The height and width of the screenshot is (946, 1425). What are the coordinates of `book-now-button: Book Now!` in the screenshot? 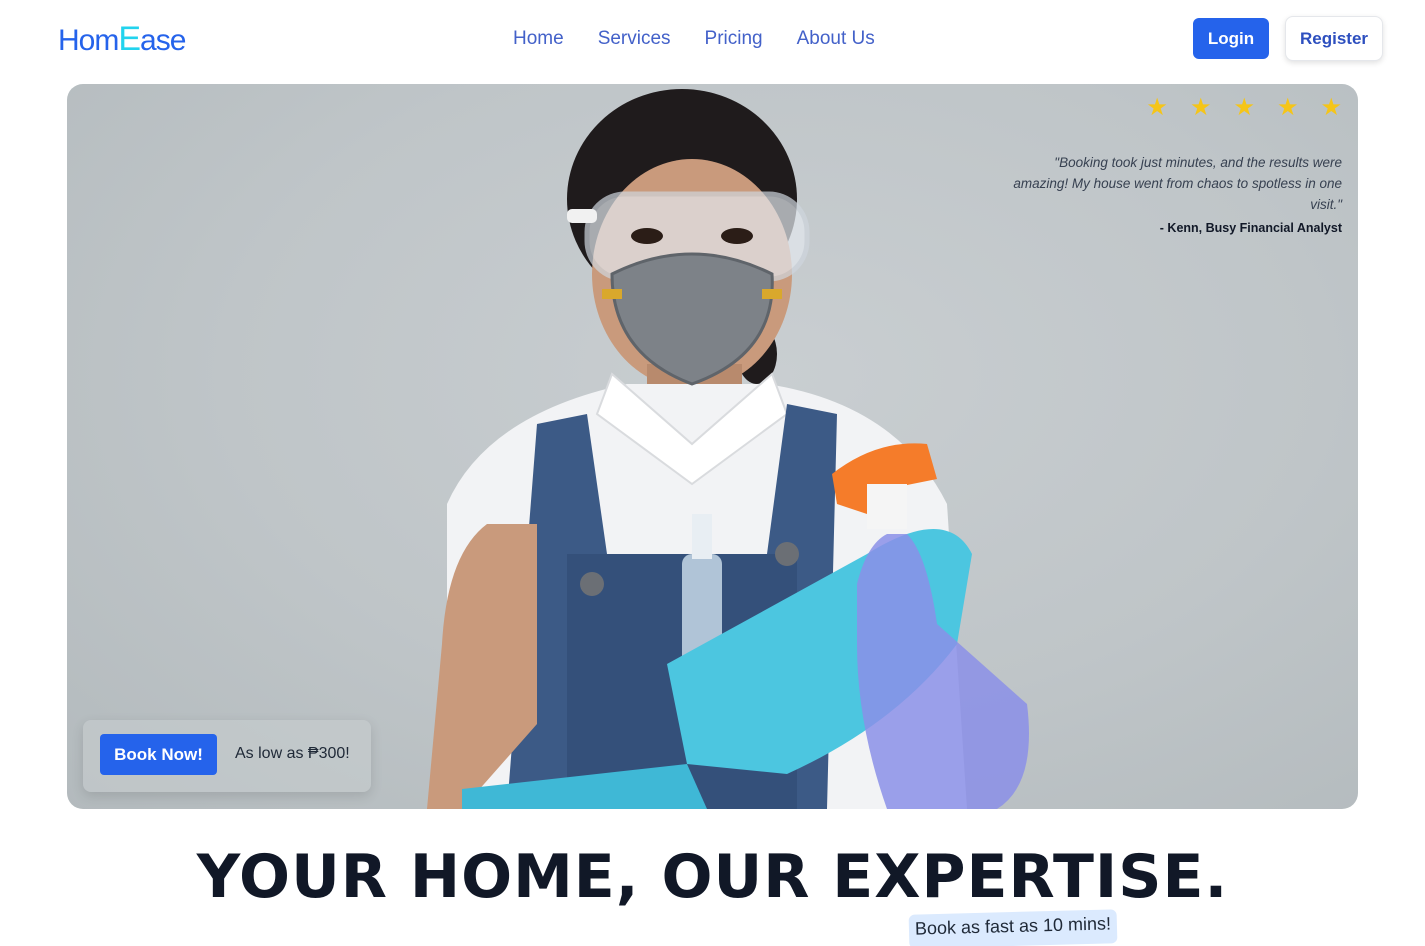 It's located at (158, 754).